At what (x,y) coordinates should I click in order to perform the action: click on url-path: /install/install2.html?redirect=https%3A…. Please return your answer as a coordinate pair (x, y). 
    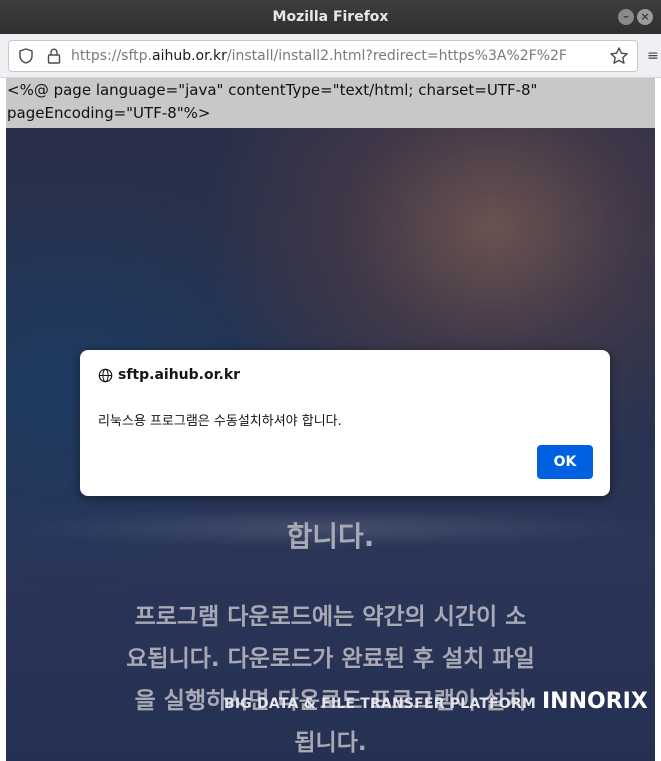
    Looking at the image, I should click on (396, 56).